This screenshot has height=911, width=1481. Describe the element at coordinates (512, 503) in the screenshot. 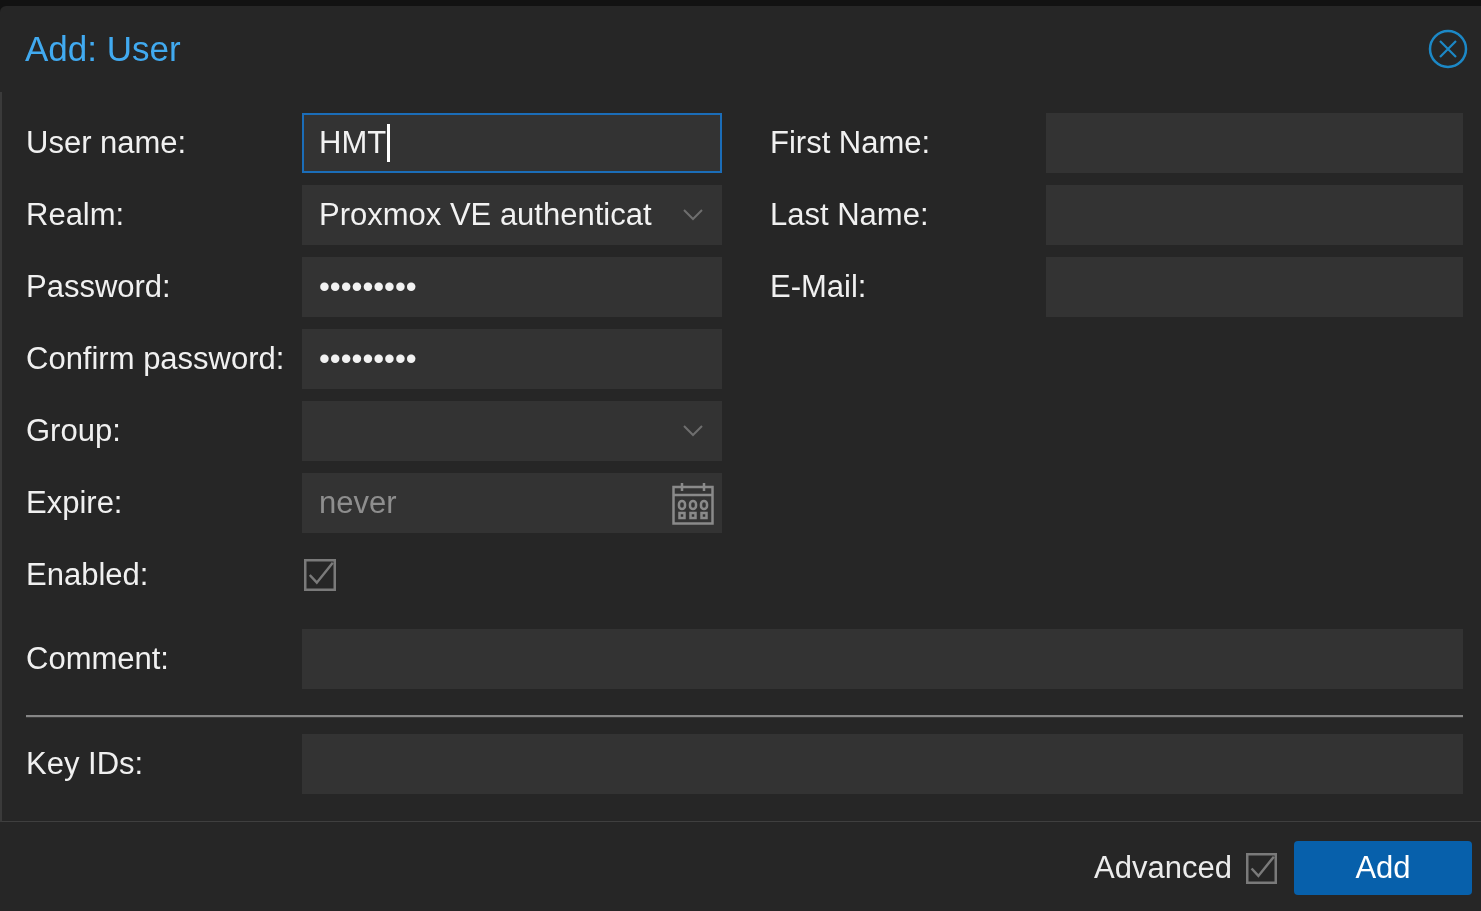

I see `date-field: never` at that location.